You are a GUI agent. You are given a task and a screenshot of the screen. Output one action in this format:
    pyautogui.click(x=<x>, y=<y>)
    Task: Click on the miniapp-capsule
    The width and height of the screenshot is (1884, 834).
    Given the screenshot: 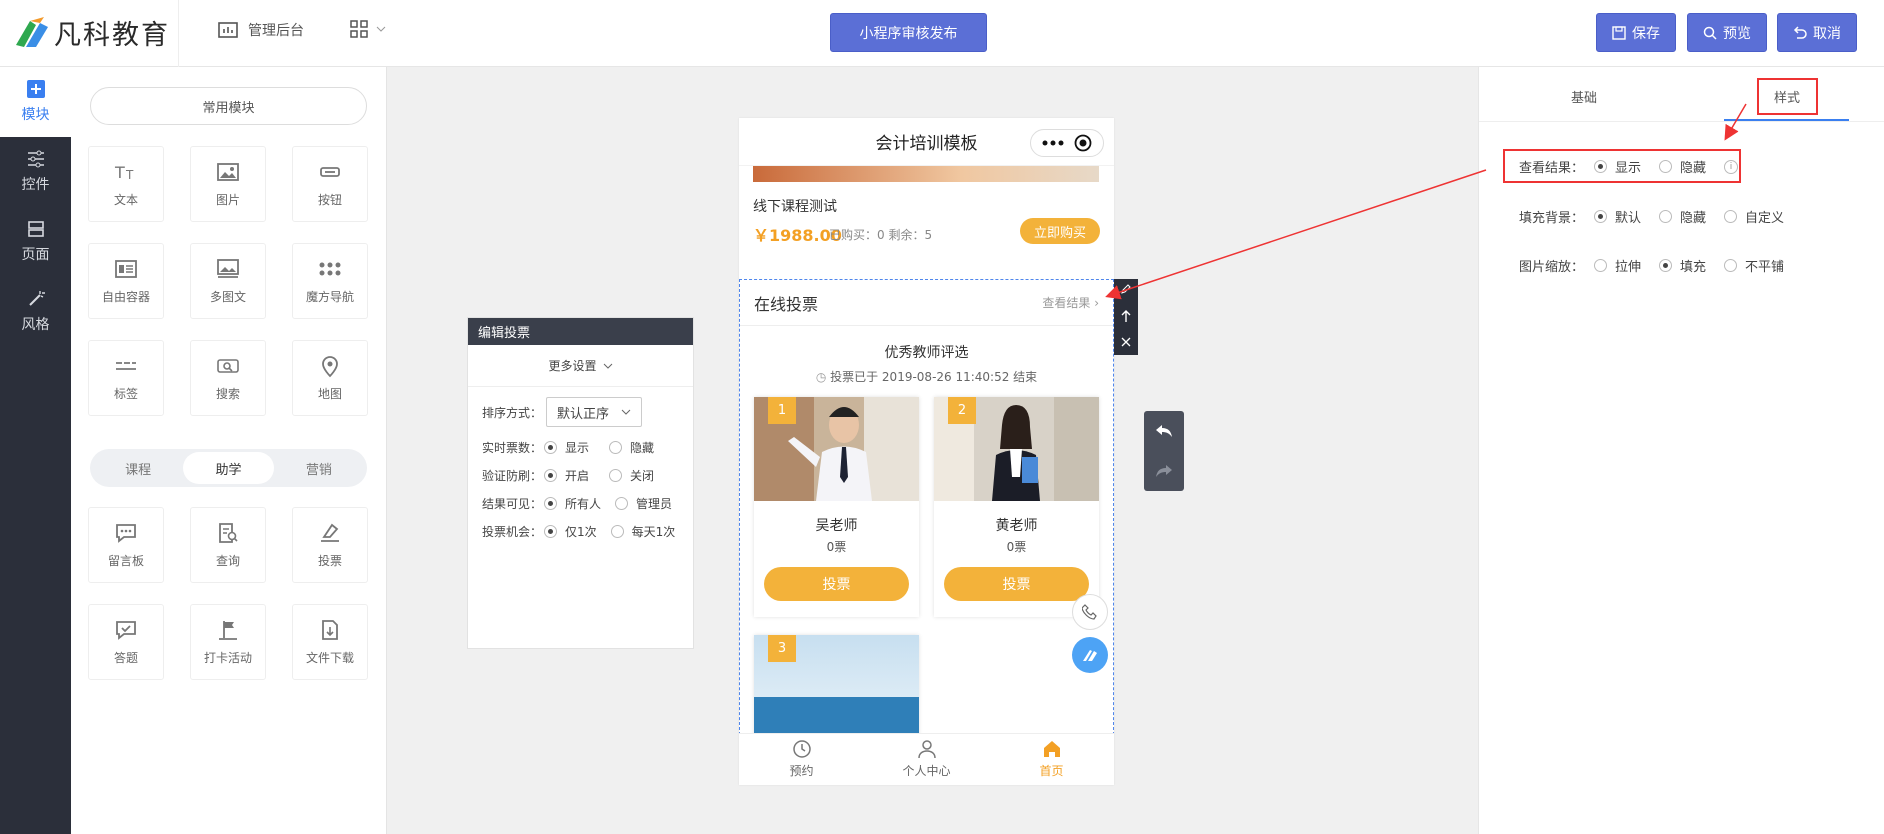 What is the action you would take?
    pyautogui.click(x=1067, y=143)
    